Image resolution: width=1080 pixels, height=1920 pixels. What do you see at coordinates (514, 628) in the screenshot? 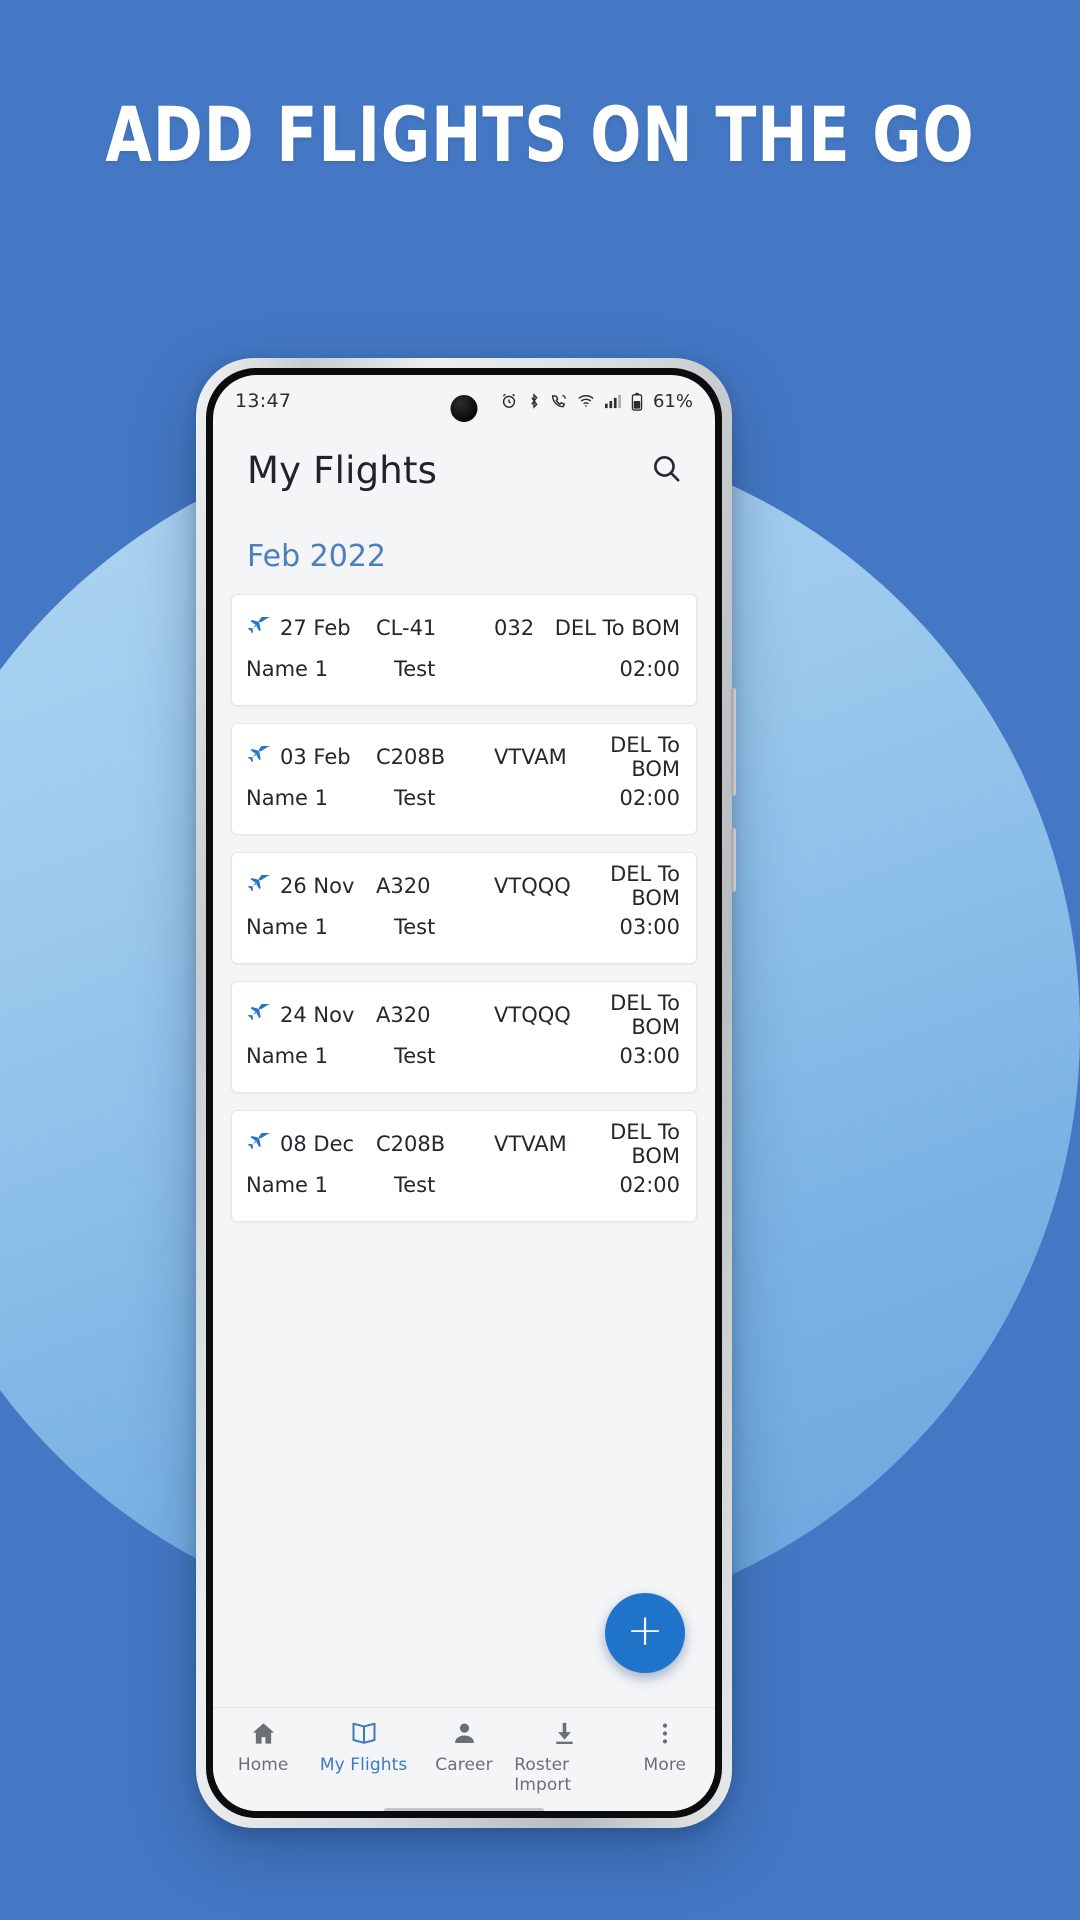
I see `registration: 032` at bounding box center [514, 628].